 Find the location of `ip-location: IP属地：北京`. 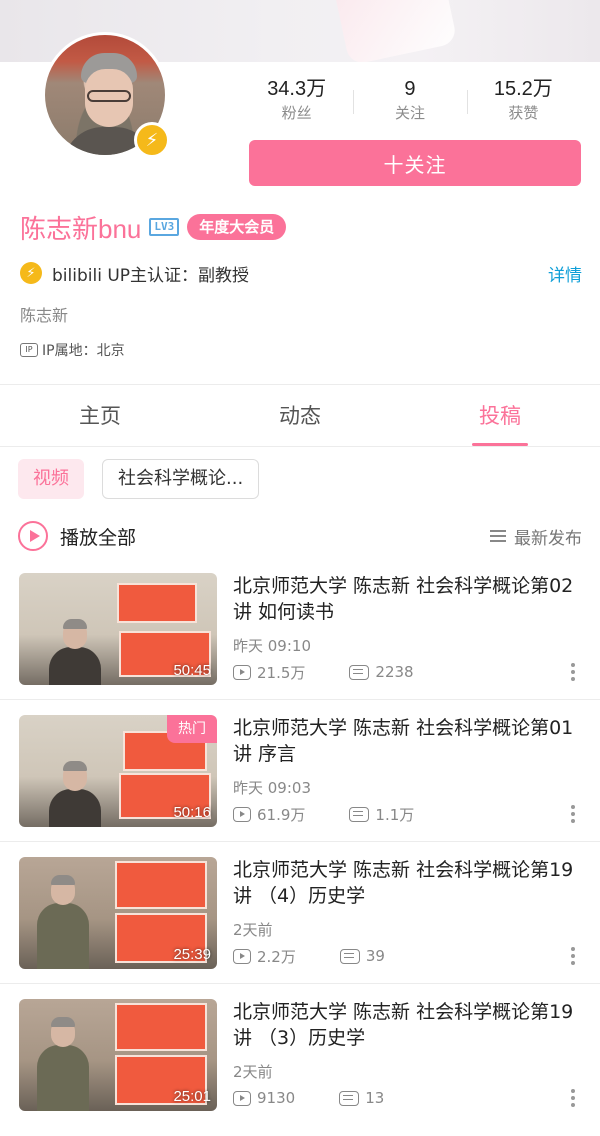

ip-location: IP属地：北京 is located at coordinates (83, 351).